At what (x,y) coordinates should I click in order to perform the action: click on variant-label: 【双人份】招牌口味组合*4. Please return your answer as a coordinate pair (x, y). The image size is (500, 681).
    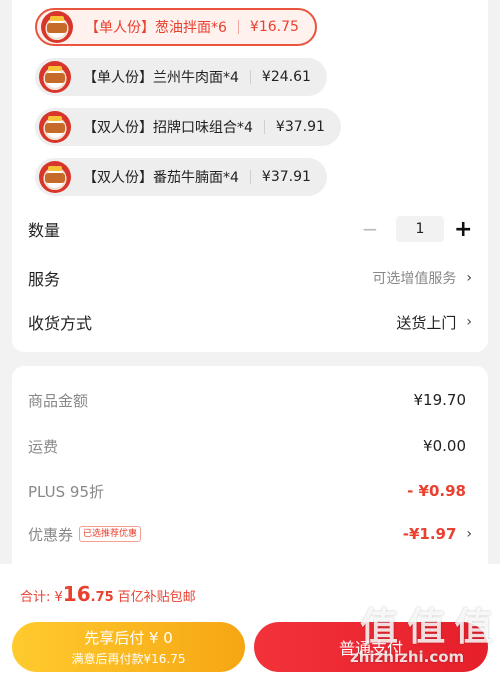
    Looking at the image, I should click on (168, 128).